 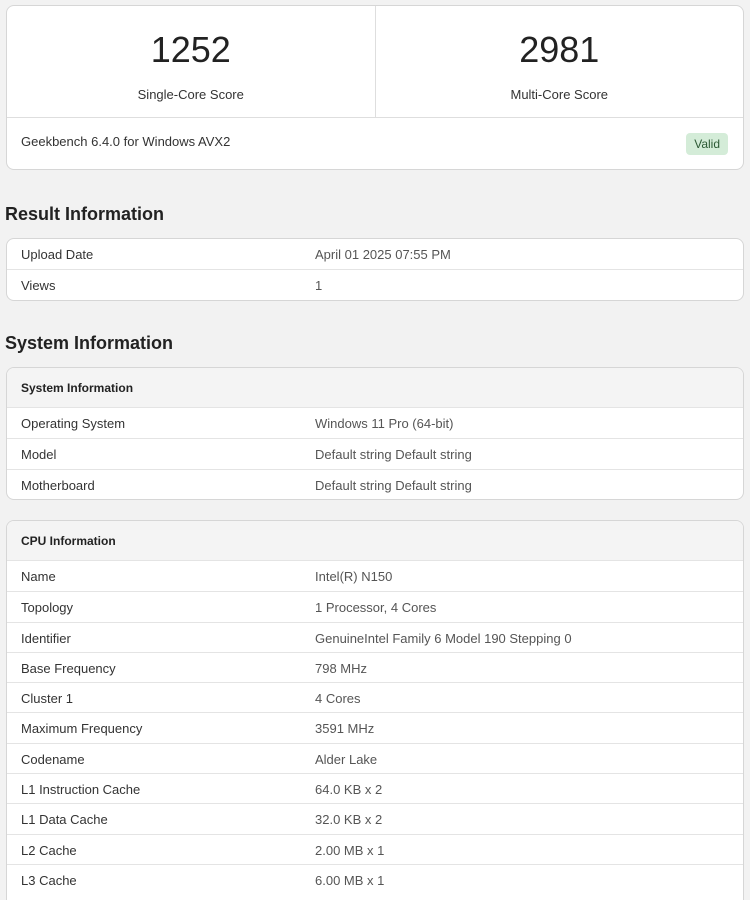 What do you see at coordinates (375, 697) in the screenshot?
I see `table-row: Cluster 1 4 Cores` at bounding box center [375, 697].